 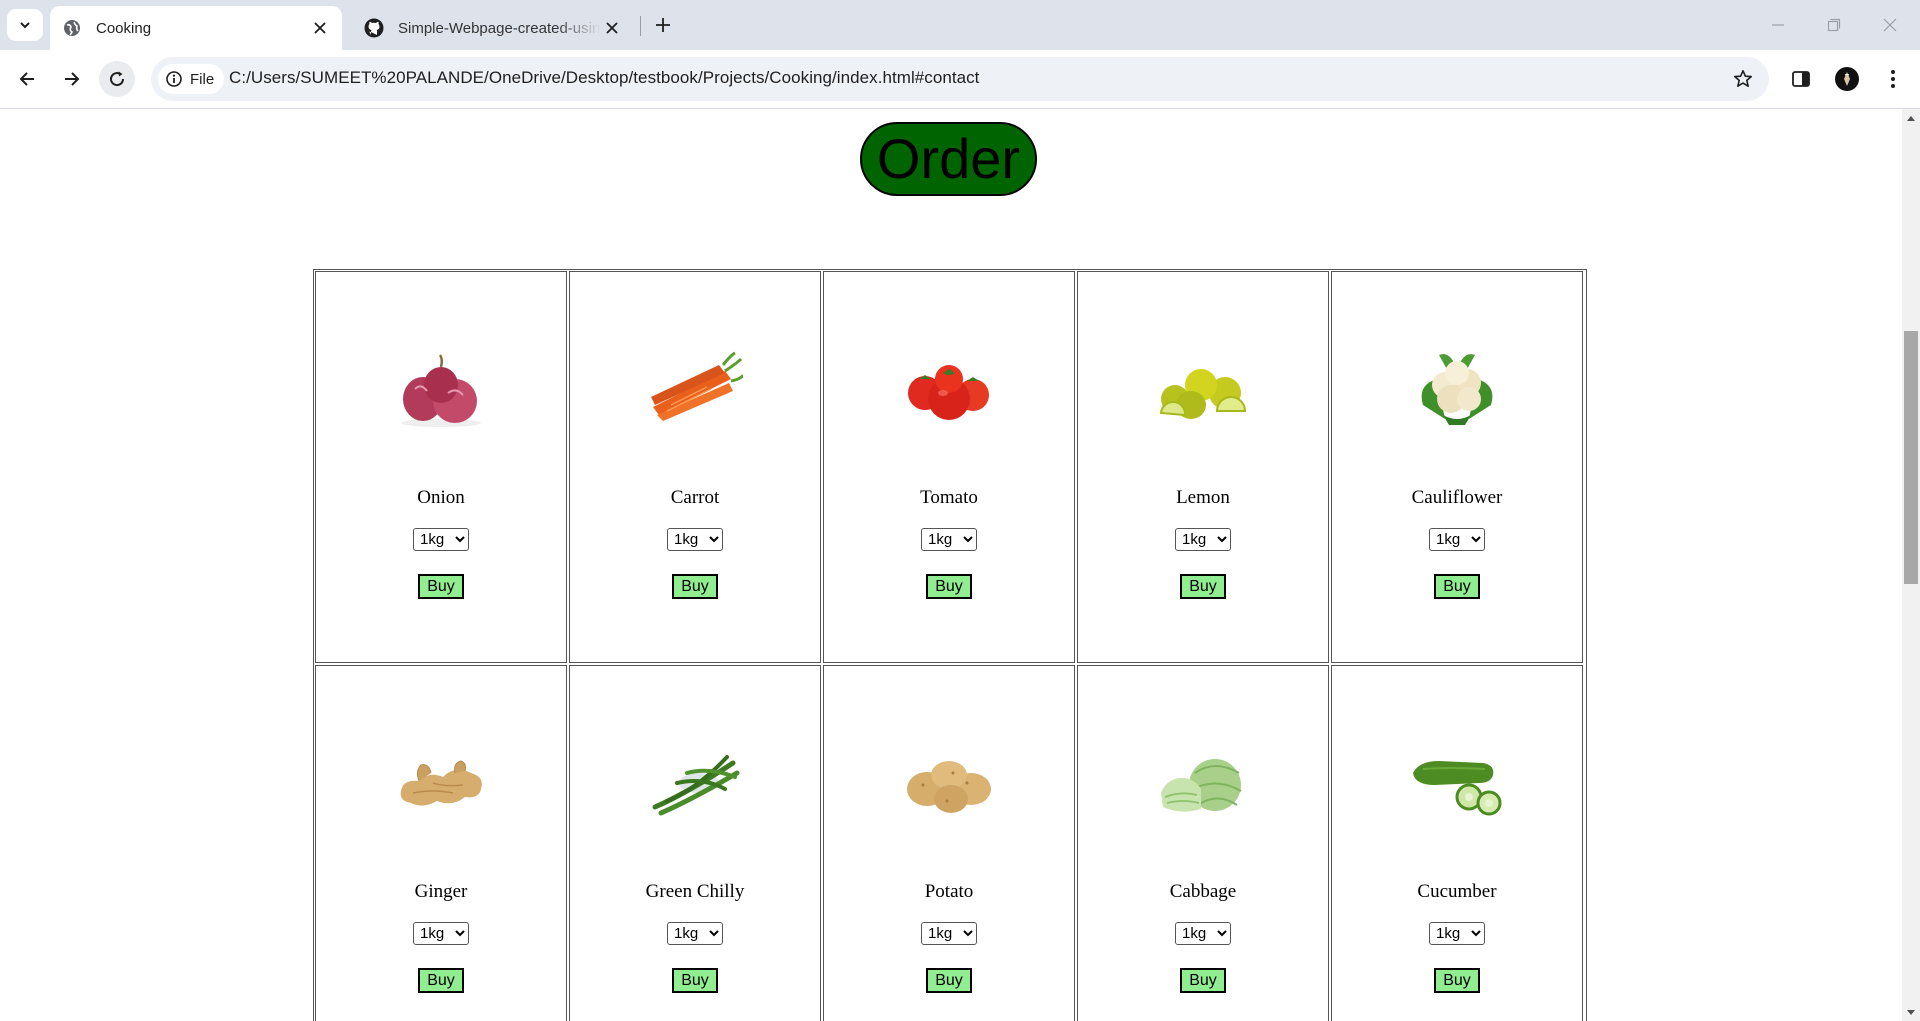 I want to click on side-panel-icon, so click(x=1801, y=79).